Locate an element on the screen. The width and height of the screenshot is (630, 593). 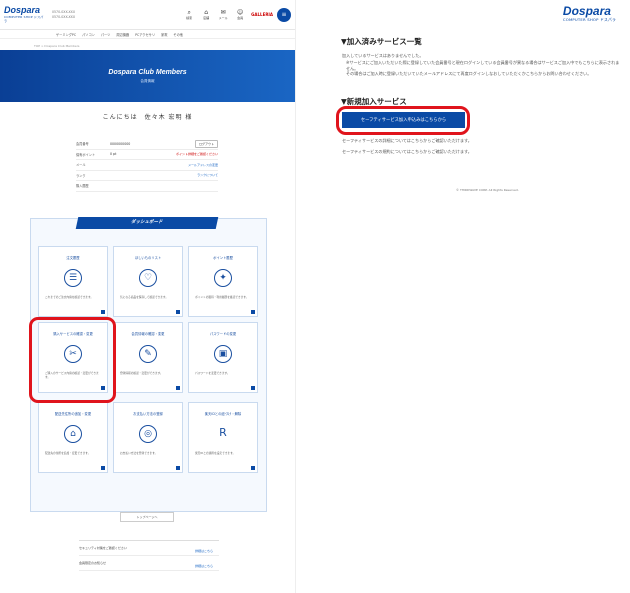
global-nav: ゲーミングPC パソコン パーツ 周辺機器 PCアクセサリ 家電 その他 is located at coordinates (147, 34).